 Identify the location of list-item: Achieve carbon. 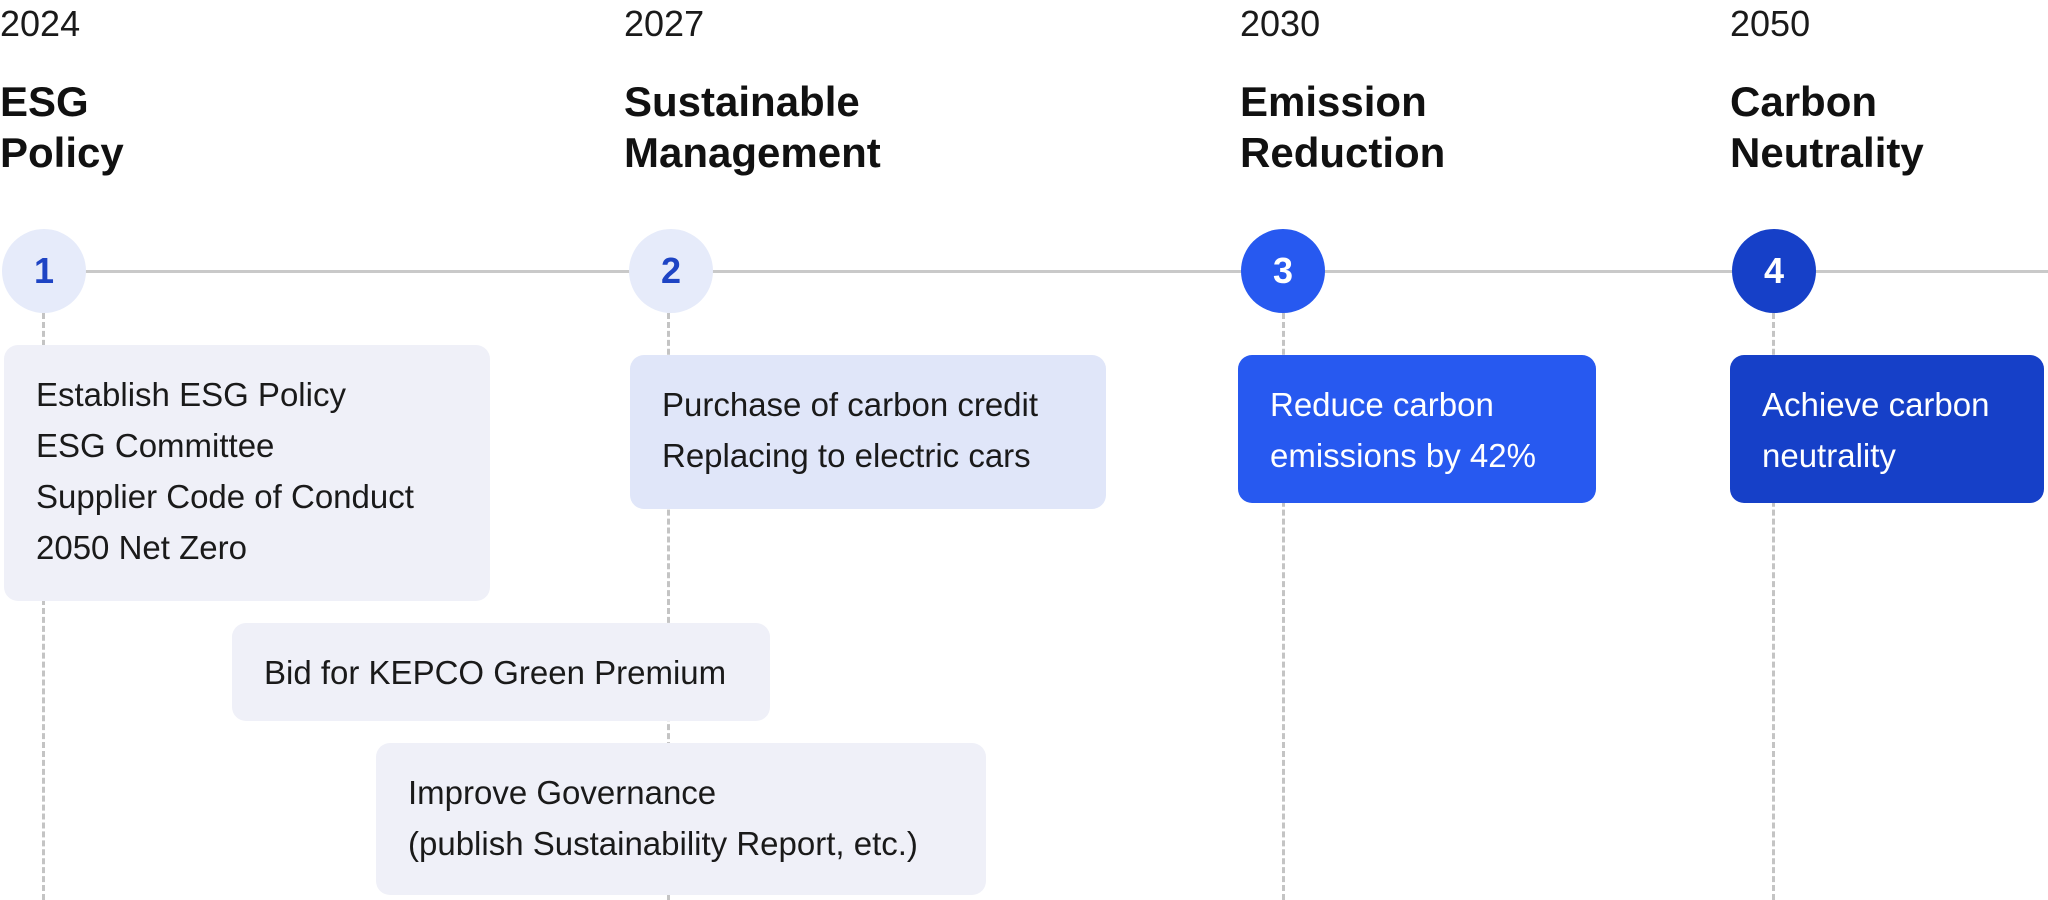
(1876, 404).